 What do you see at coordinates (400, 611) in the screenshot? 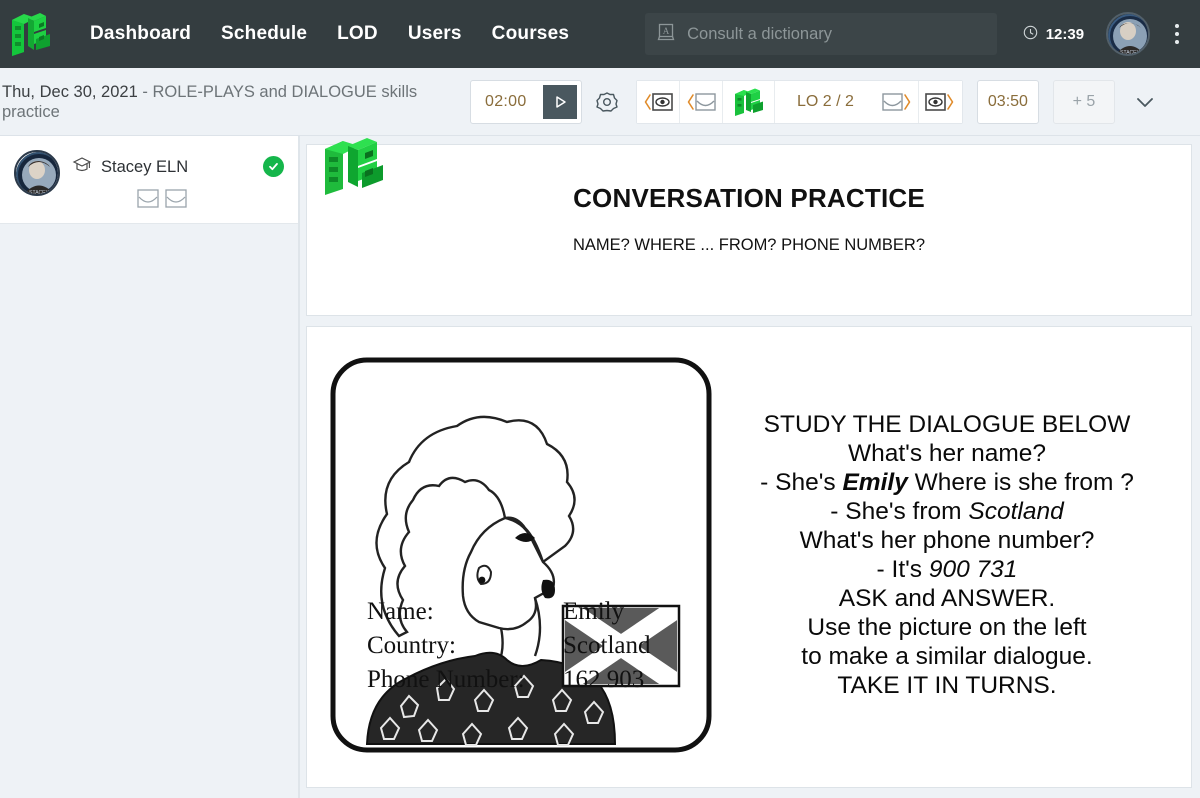
I see `field-label-name: Name:` at bounding box center [400, 611].